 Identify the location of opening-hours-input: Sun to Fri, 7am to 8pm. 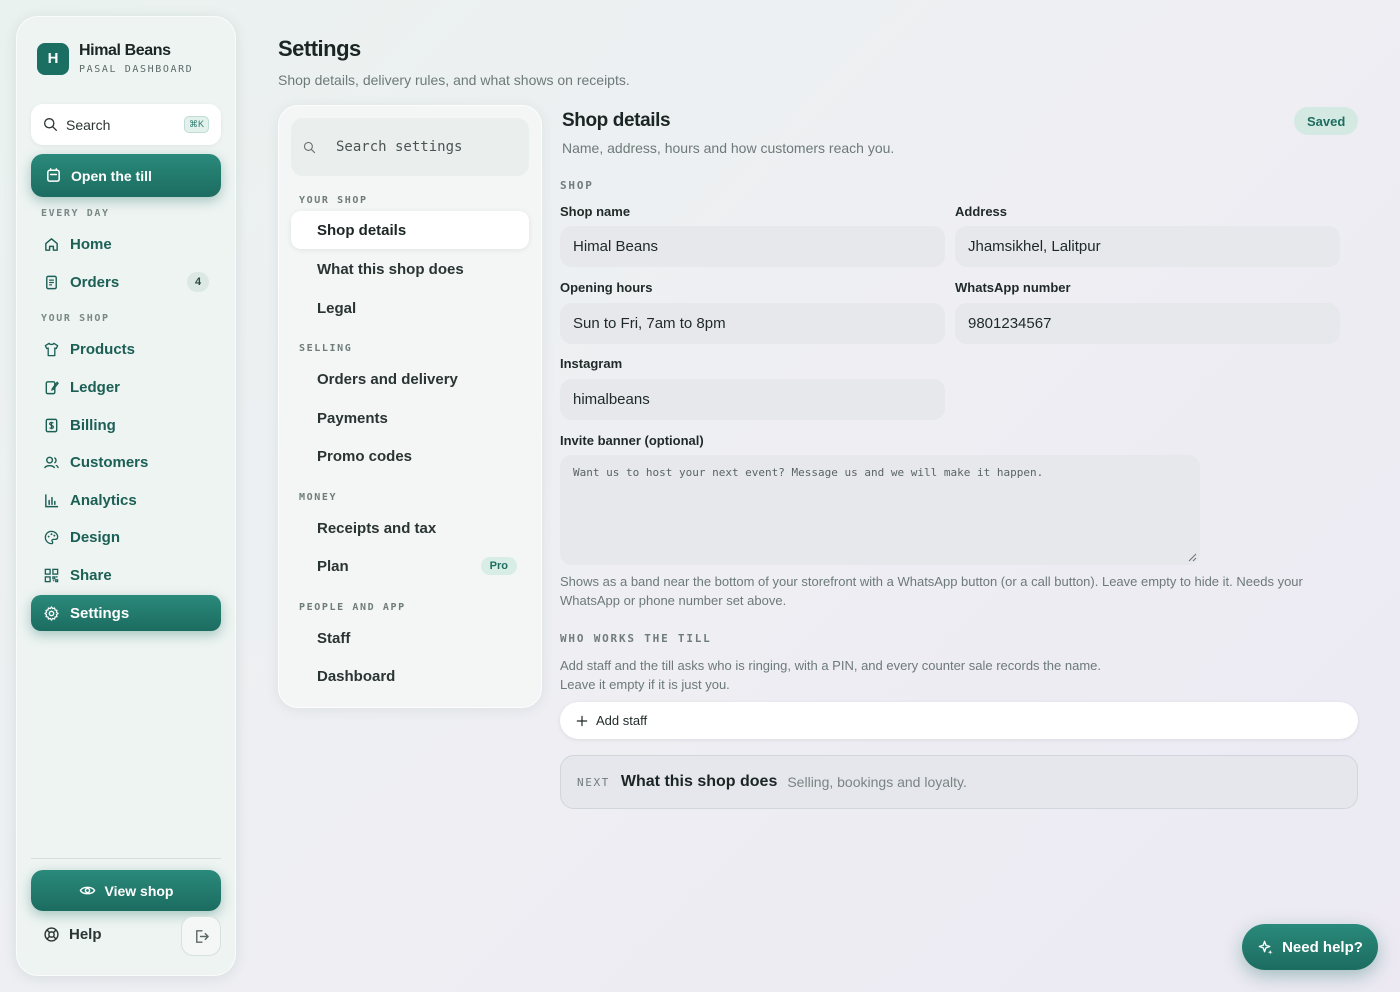
(752, 323).